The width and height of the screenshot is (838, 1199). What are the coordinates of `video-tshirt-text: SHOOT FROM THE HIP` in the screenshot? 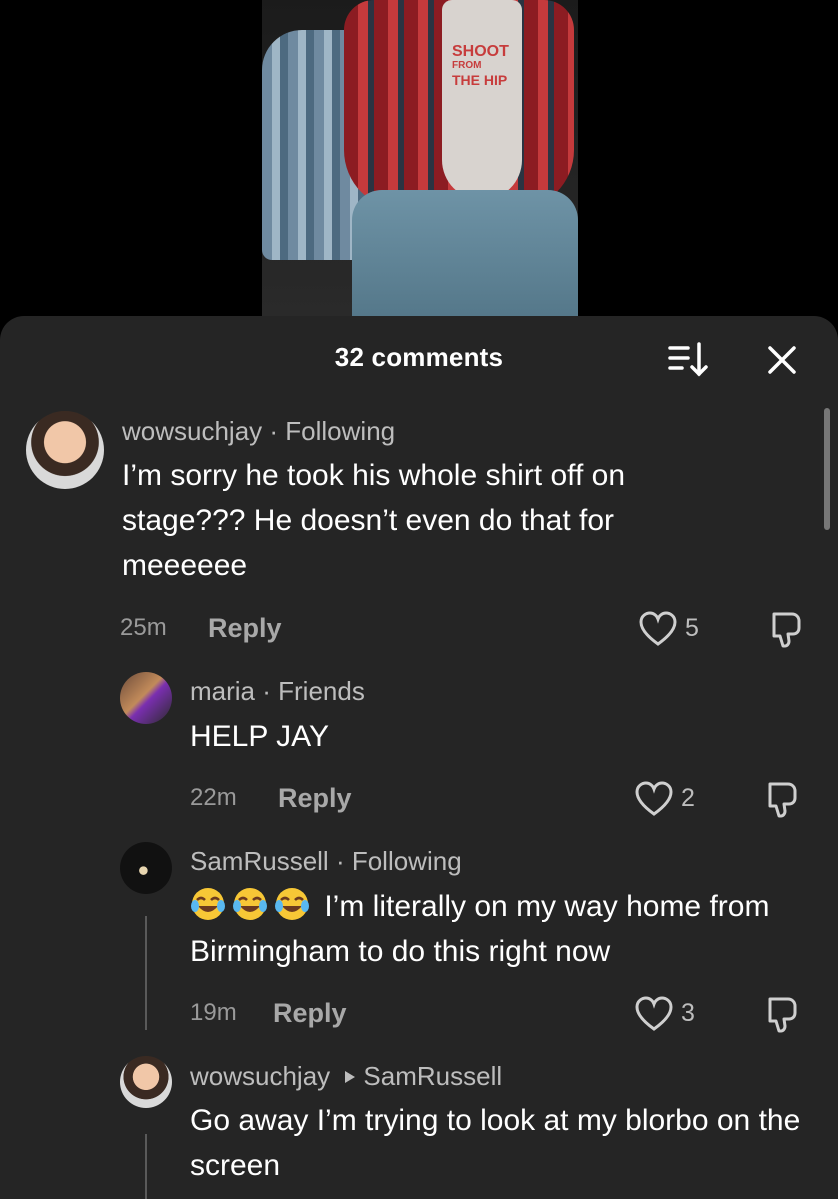 It's located at (480, 66).